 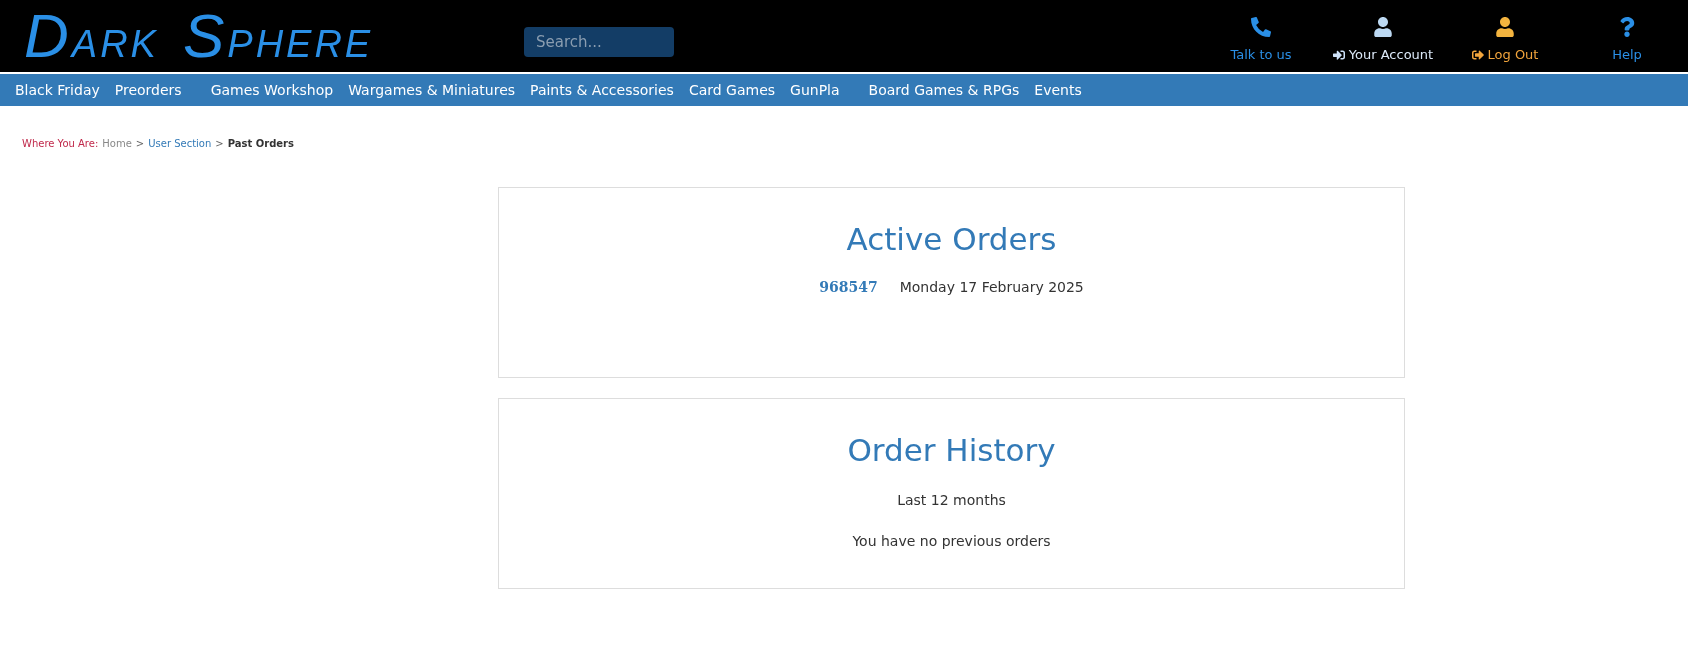 What do you see at coordinates (944, 90) in the screenshot?
I see `nav-item: Board Games & RPGs` at bounding box center [944, 90].